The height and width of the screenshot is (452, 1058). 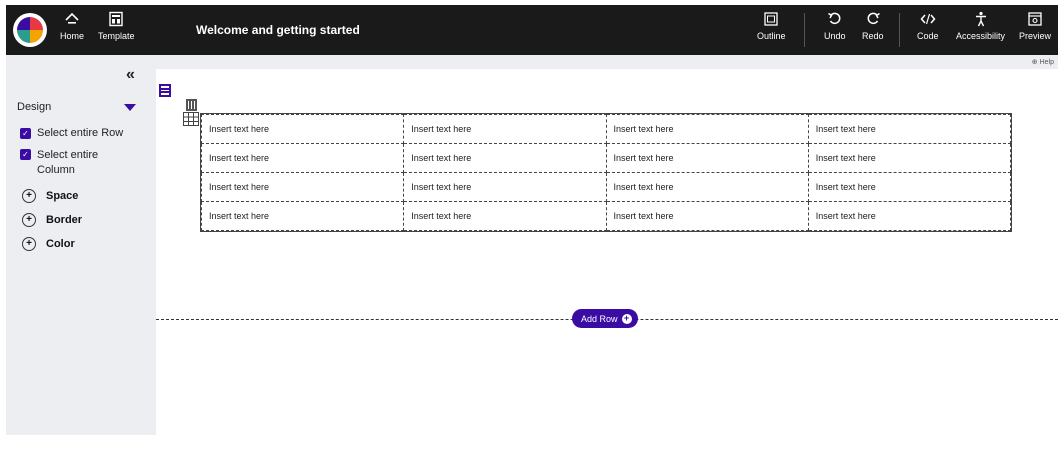 I want to click on home-icon, so click(x=72, y=18).